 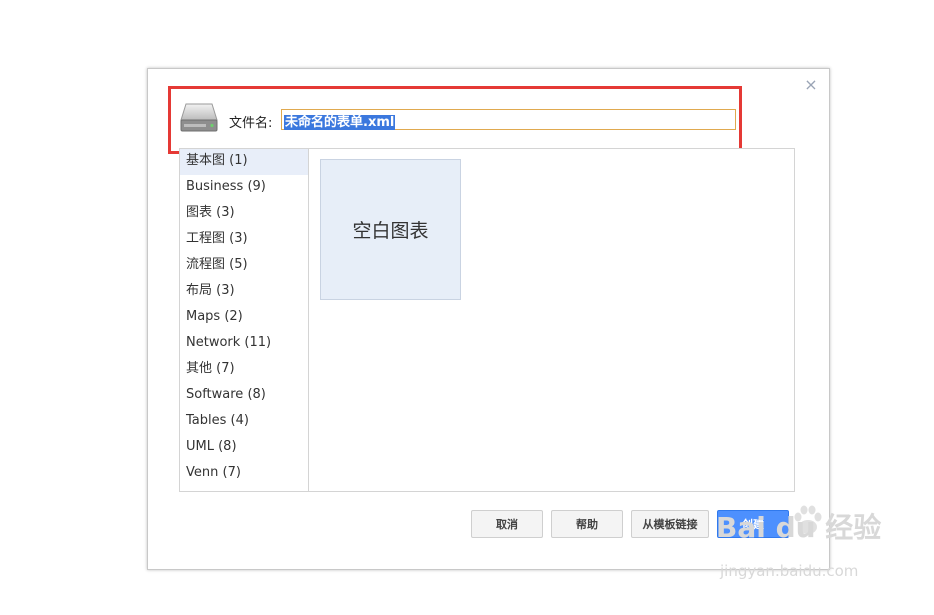 What do you see at coordinates (244, 188) in the screenshot?
I see `category-item-business: Business (9)` at bounding box center [244, 188].